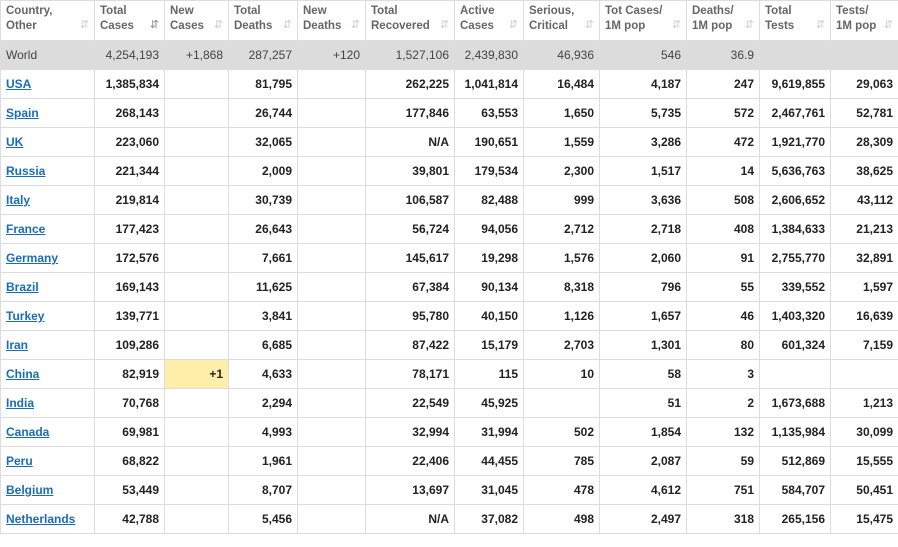  Describe the element at coordinates (129, 374) in the screenshot. I see `cell-total-cases: 82,919` at that location.